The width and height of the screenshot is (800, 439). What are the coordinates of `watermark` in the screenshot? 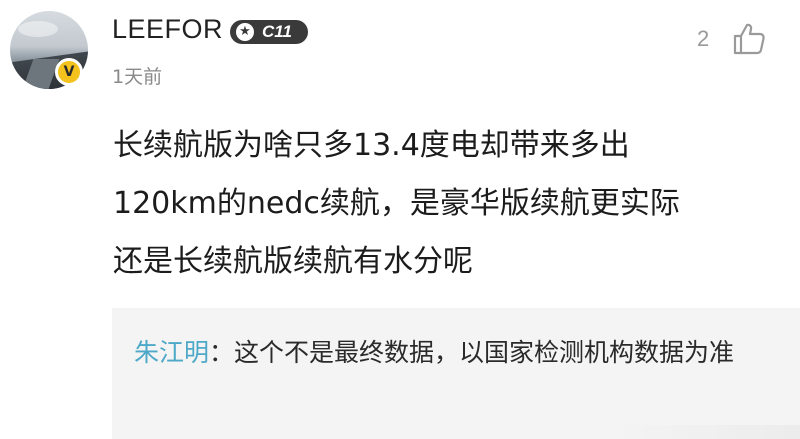 It's located at (705, 432).